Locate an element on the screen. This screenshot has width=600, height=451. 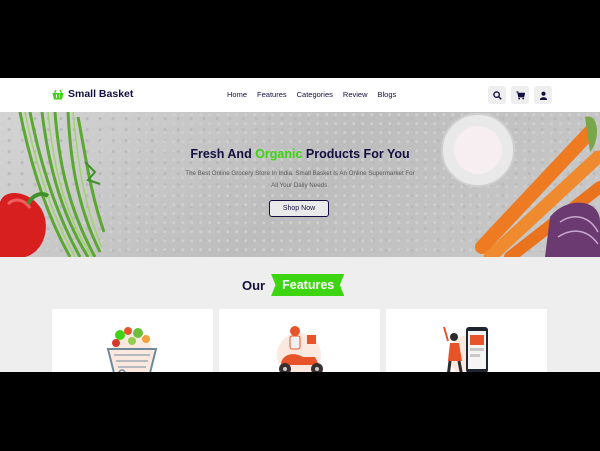
feature-card-fresh is located at coordinates (132, 340).